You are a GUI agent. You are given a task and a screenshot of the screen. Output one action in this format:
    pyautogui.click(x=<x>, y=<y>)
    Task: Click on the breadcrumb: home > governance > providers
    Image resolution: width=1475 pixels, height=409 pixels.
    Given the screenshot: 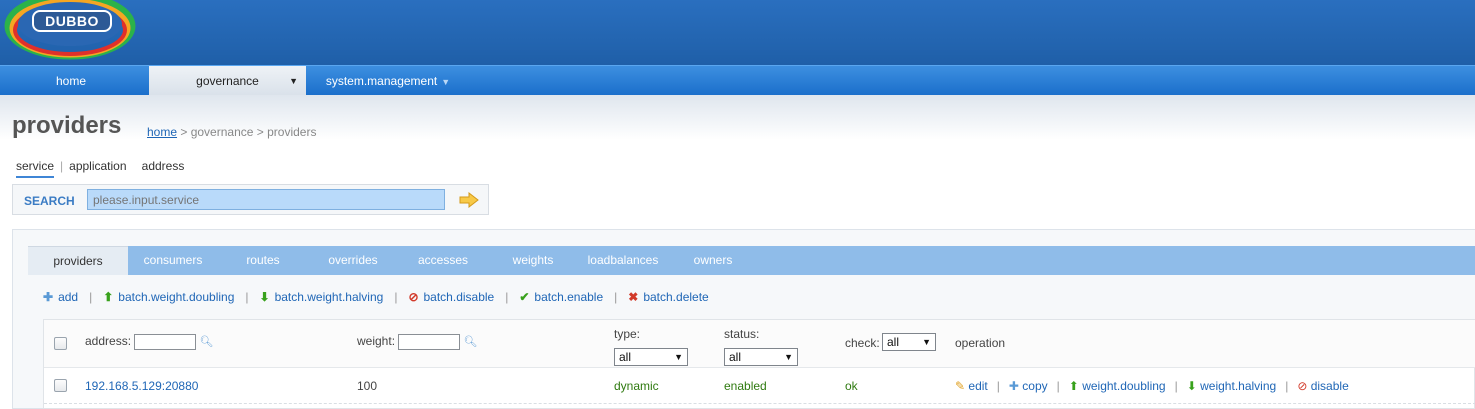 What is the action you would take?
    pyautogui.click(x=231, y=132)
    